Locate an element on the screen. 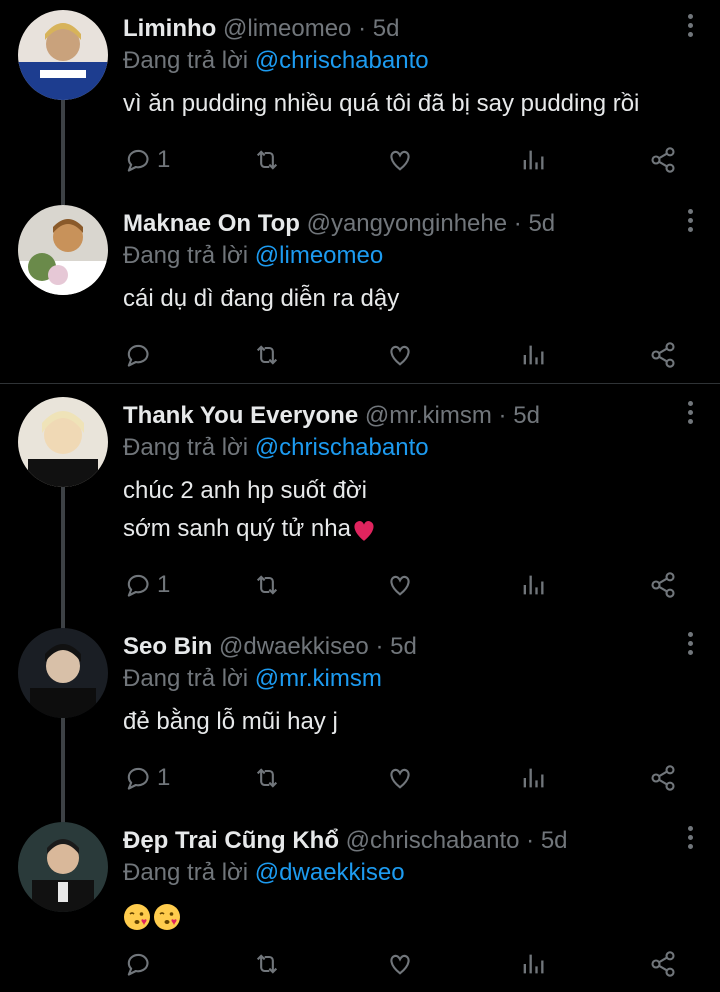 The image size is (720, 992). display-name: Seo Bin is located at coordinates (167, 646).